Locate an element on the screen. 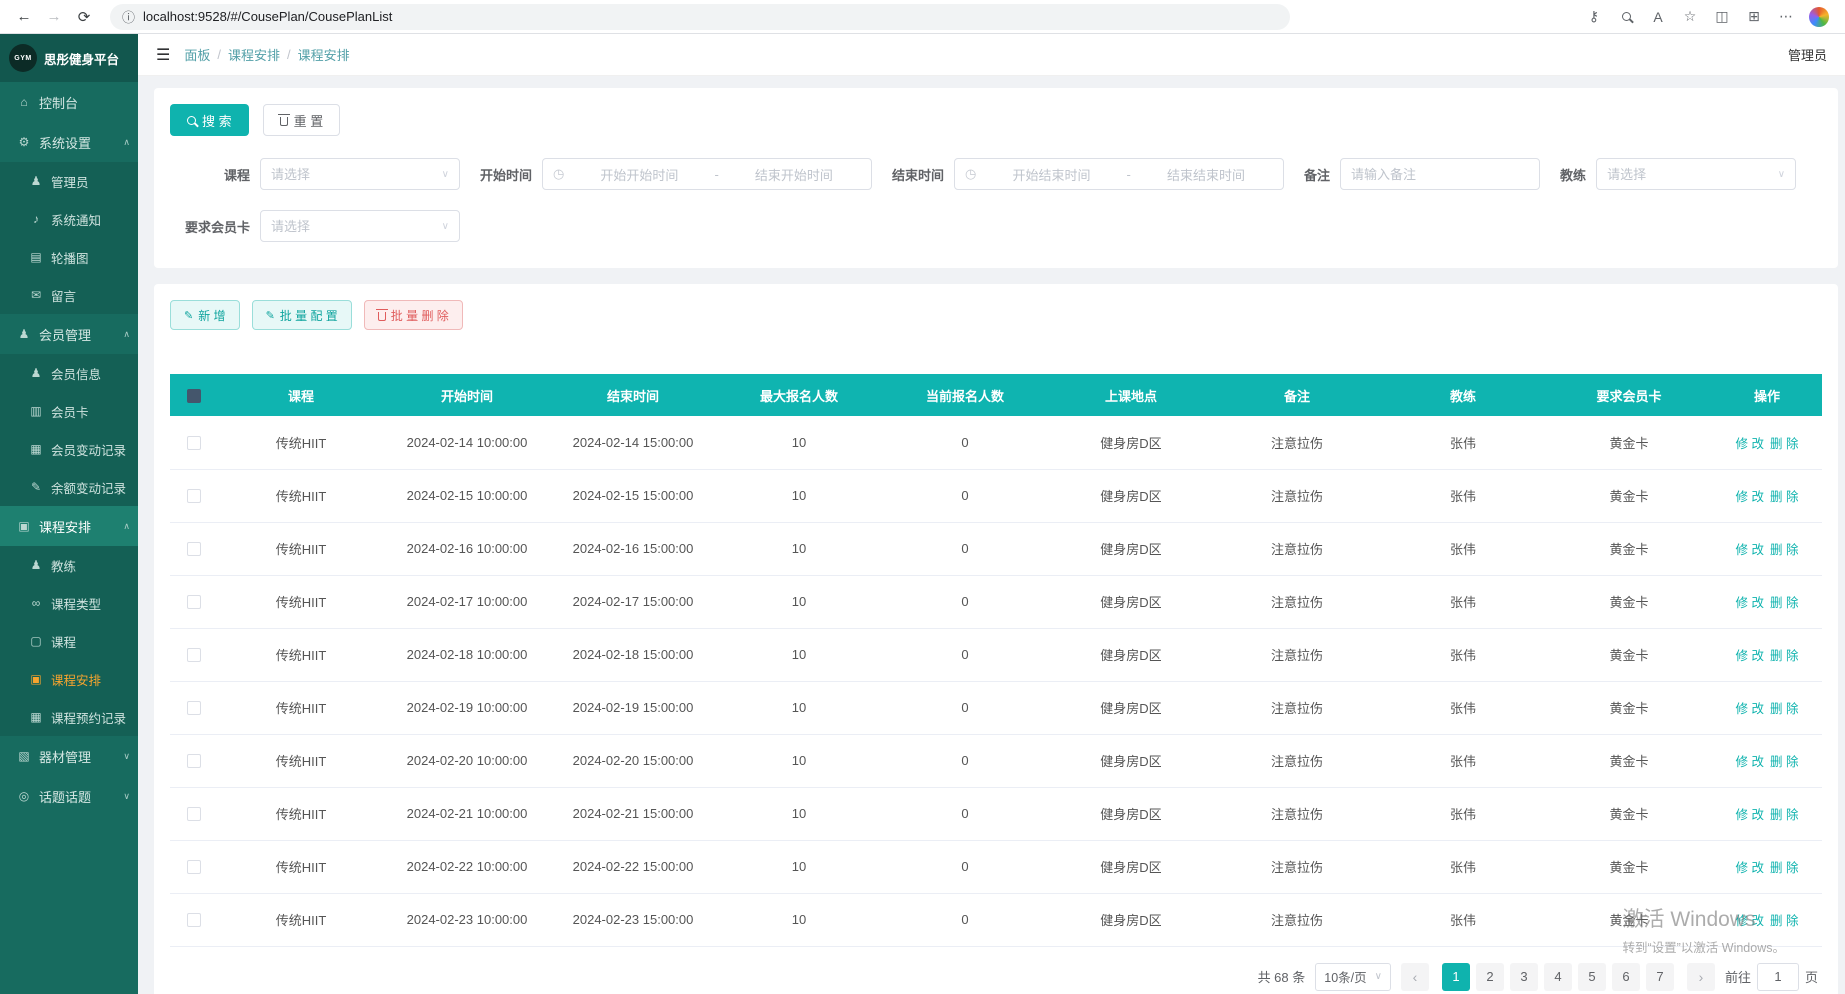 The width and height of the screenshot is (1845, 994). sidebar-subitem: ▢ 课程 is located at coordinates (69, 641).